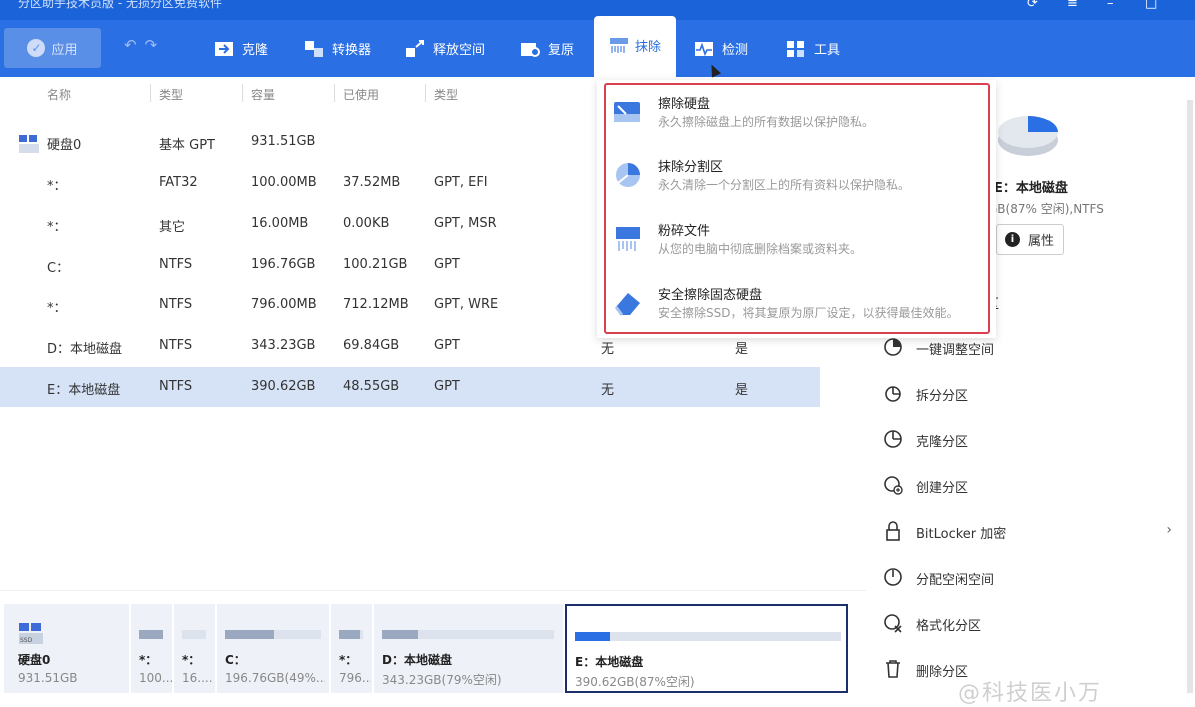  Describe the element at coordinates (742, 390) in the screenshot. I see `cell-c7: 是` at that location.